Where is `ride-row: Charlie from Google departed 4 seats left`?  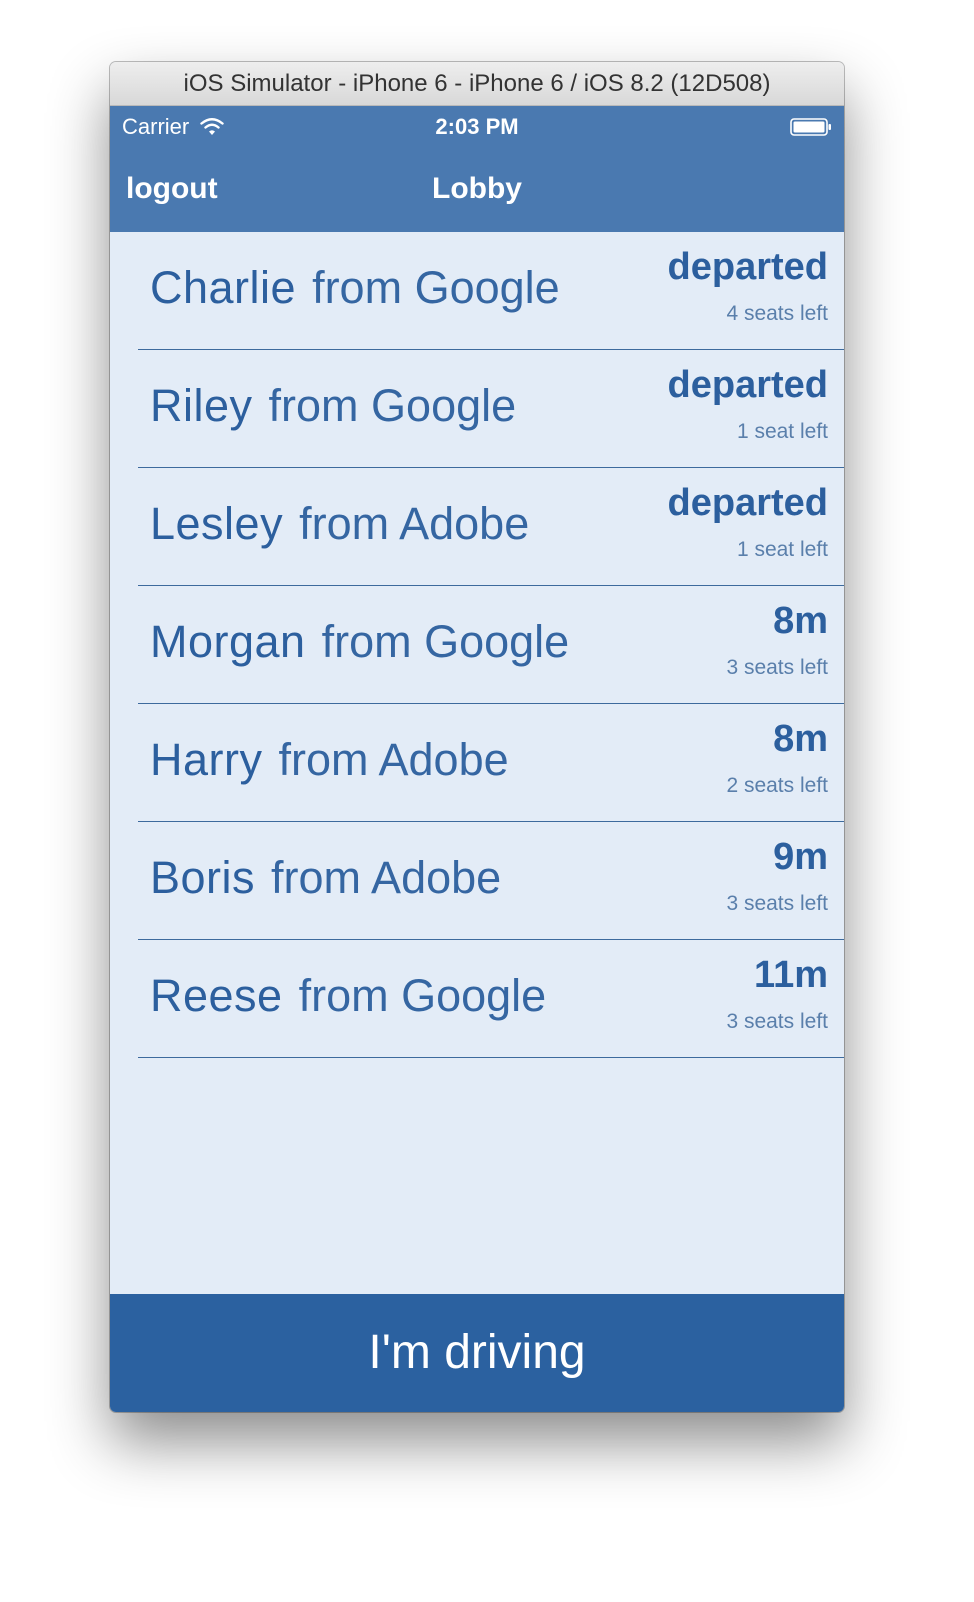
ride-row: Charlie from Google departed 4 seats left is located at coordinates (491, 291).